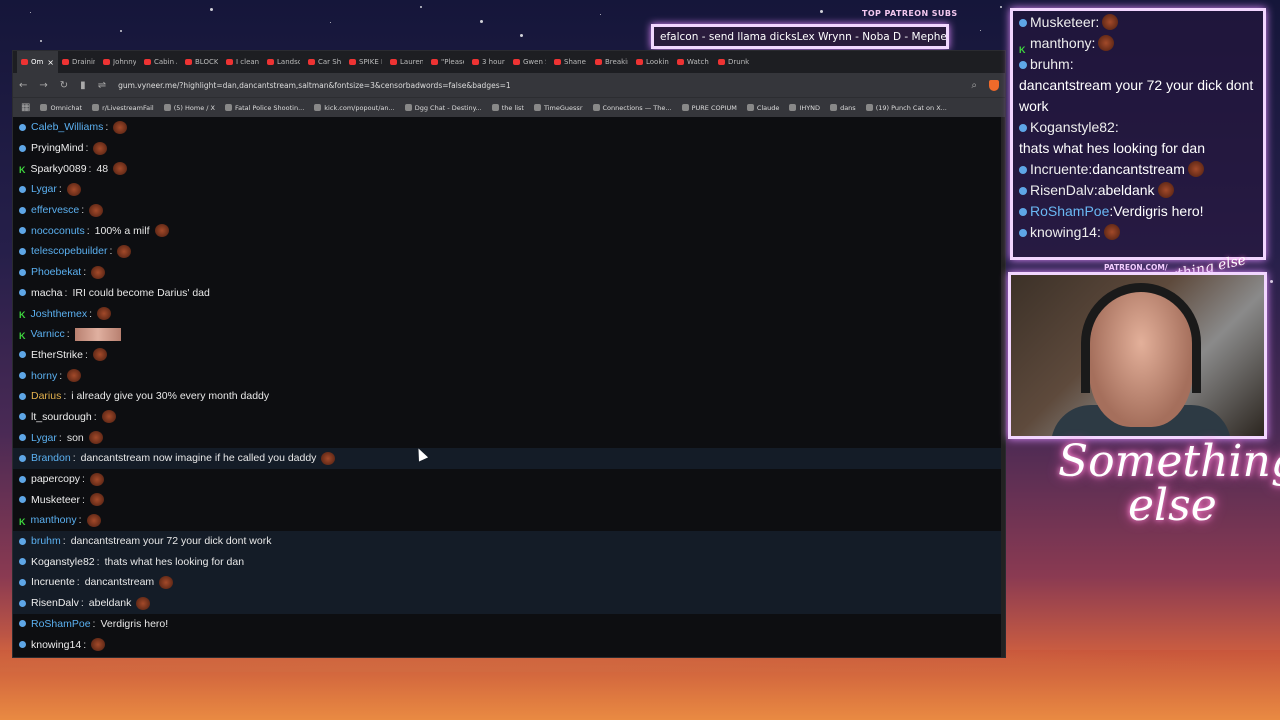 The image size is (1280, 720). Describe the element at coordinates (48, 334) in the screenshot. I see `chat-username: Varnicc` at that location.